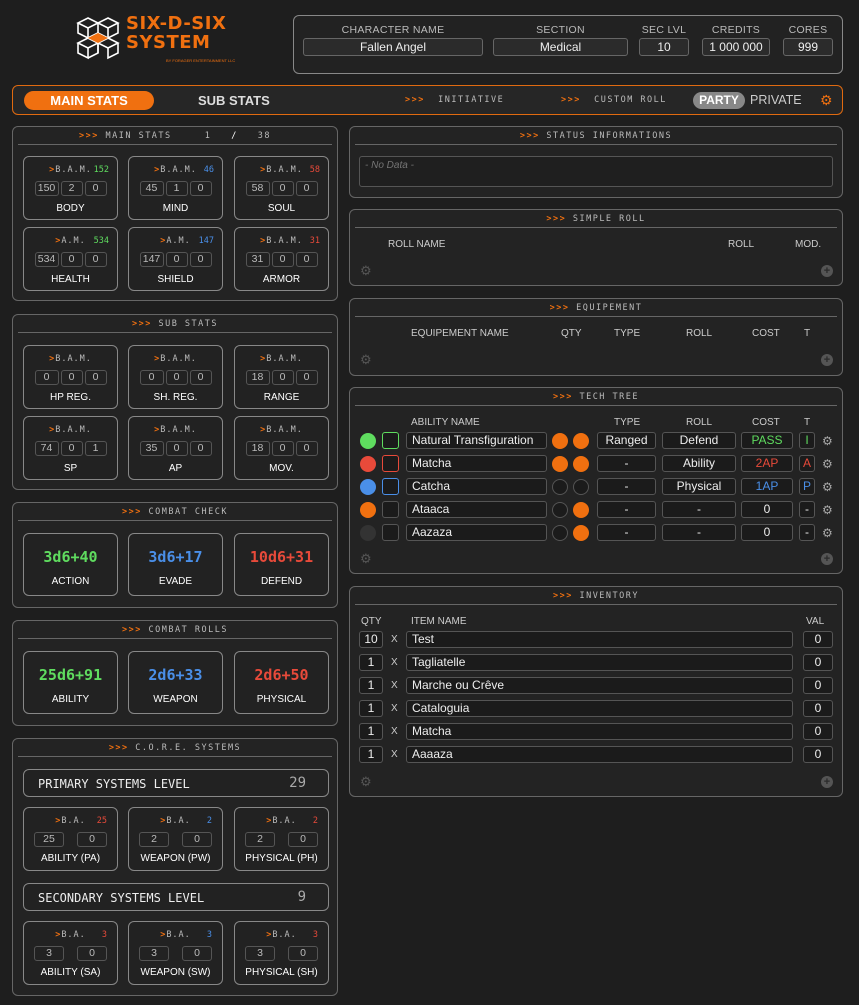  Describe the element at coordinates (767, 440) in the screenshot. I see `ability-cost-input: PASS` at that location.